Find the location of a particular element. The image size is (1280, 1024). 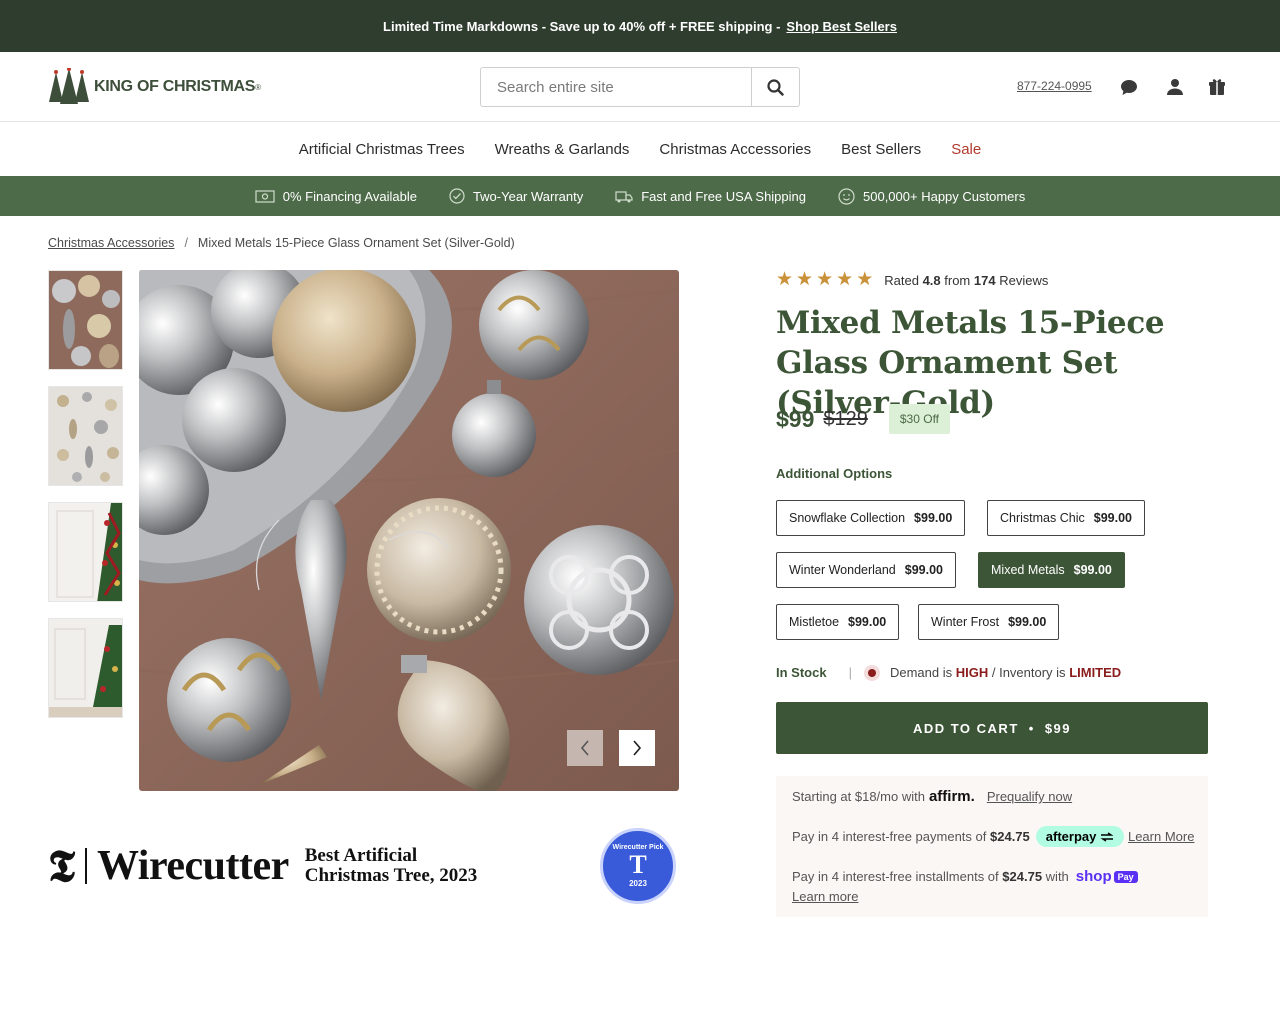

chevron-left-icon is located at coordinates (584, 748).